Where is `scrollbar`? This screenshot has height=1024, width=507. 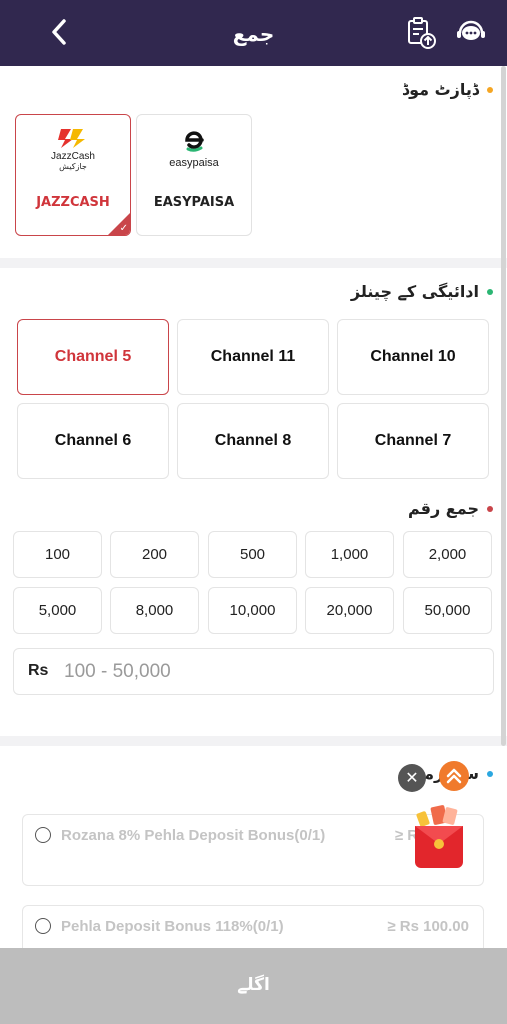
scrollbar is located at coordinates (503, 406).